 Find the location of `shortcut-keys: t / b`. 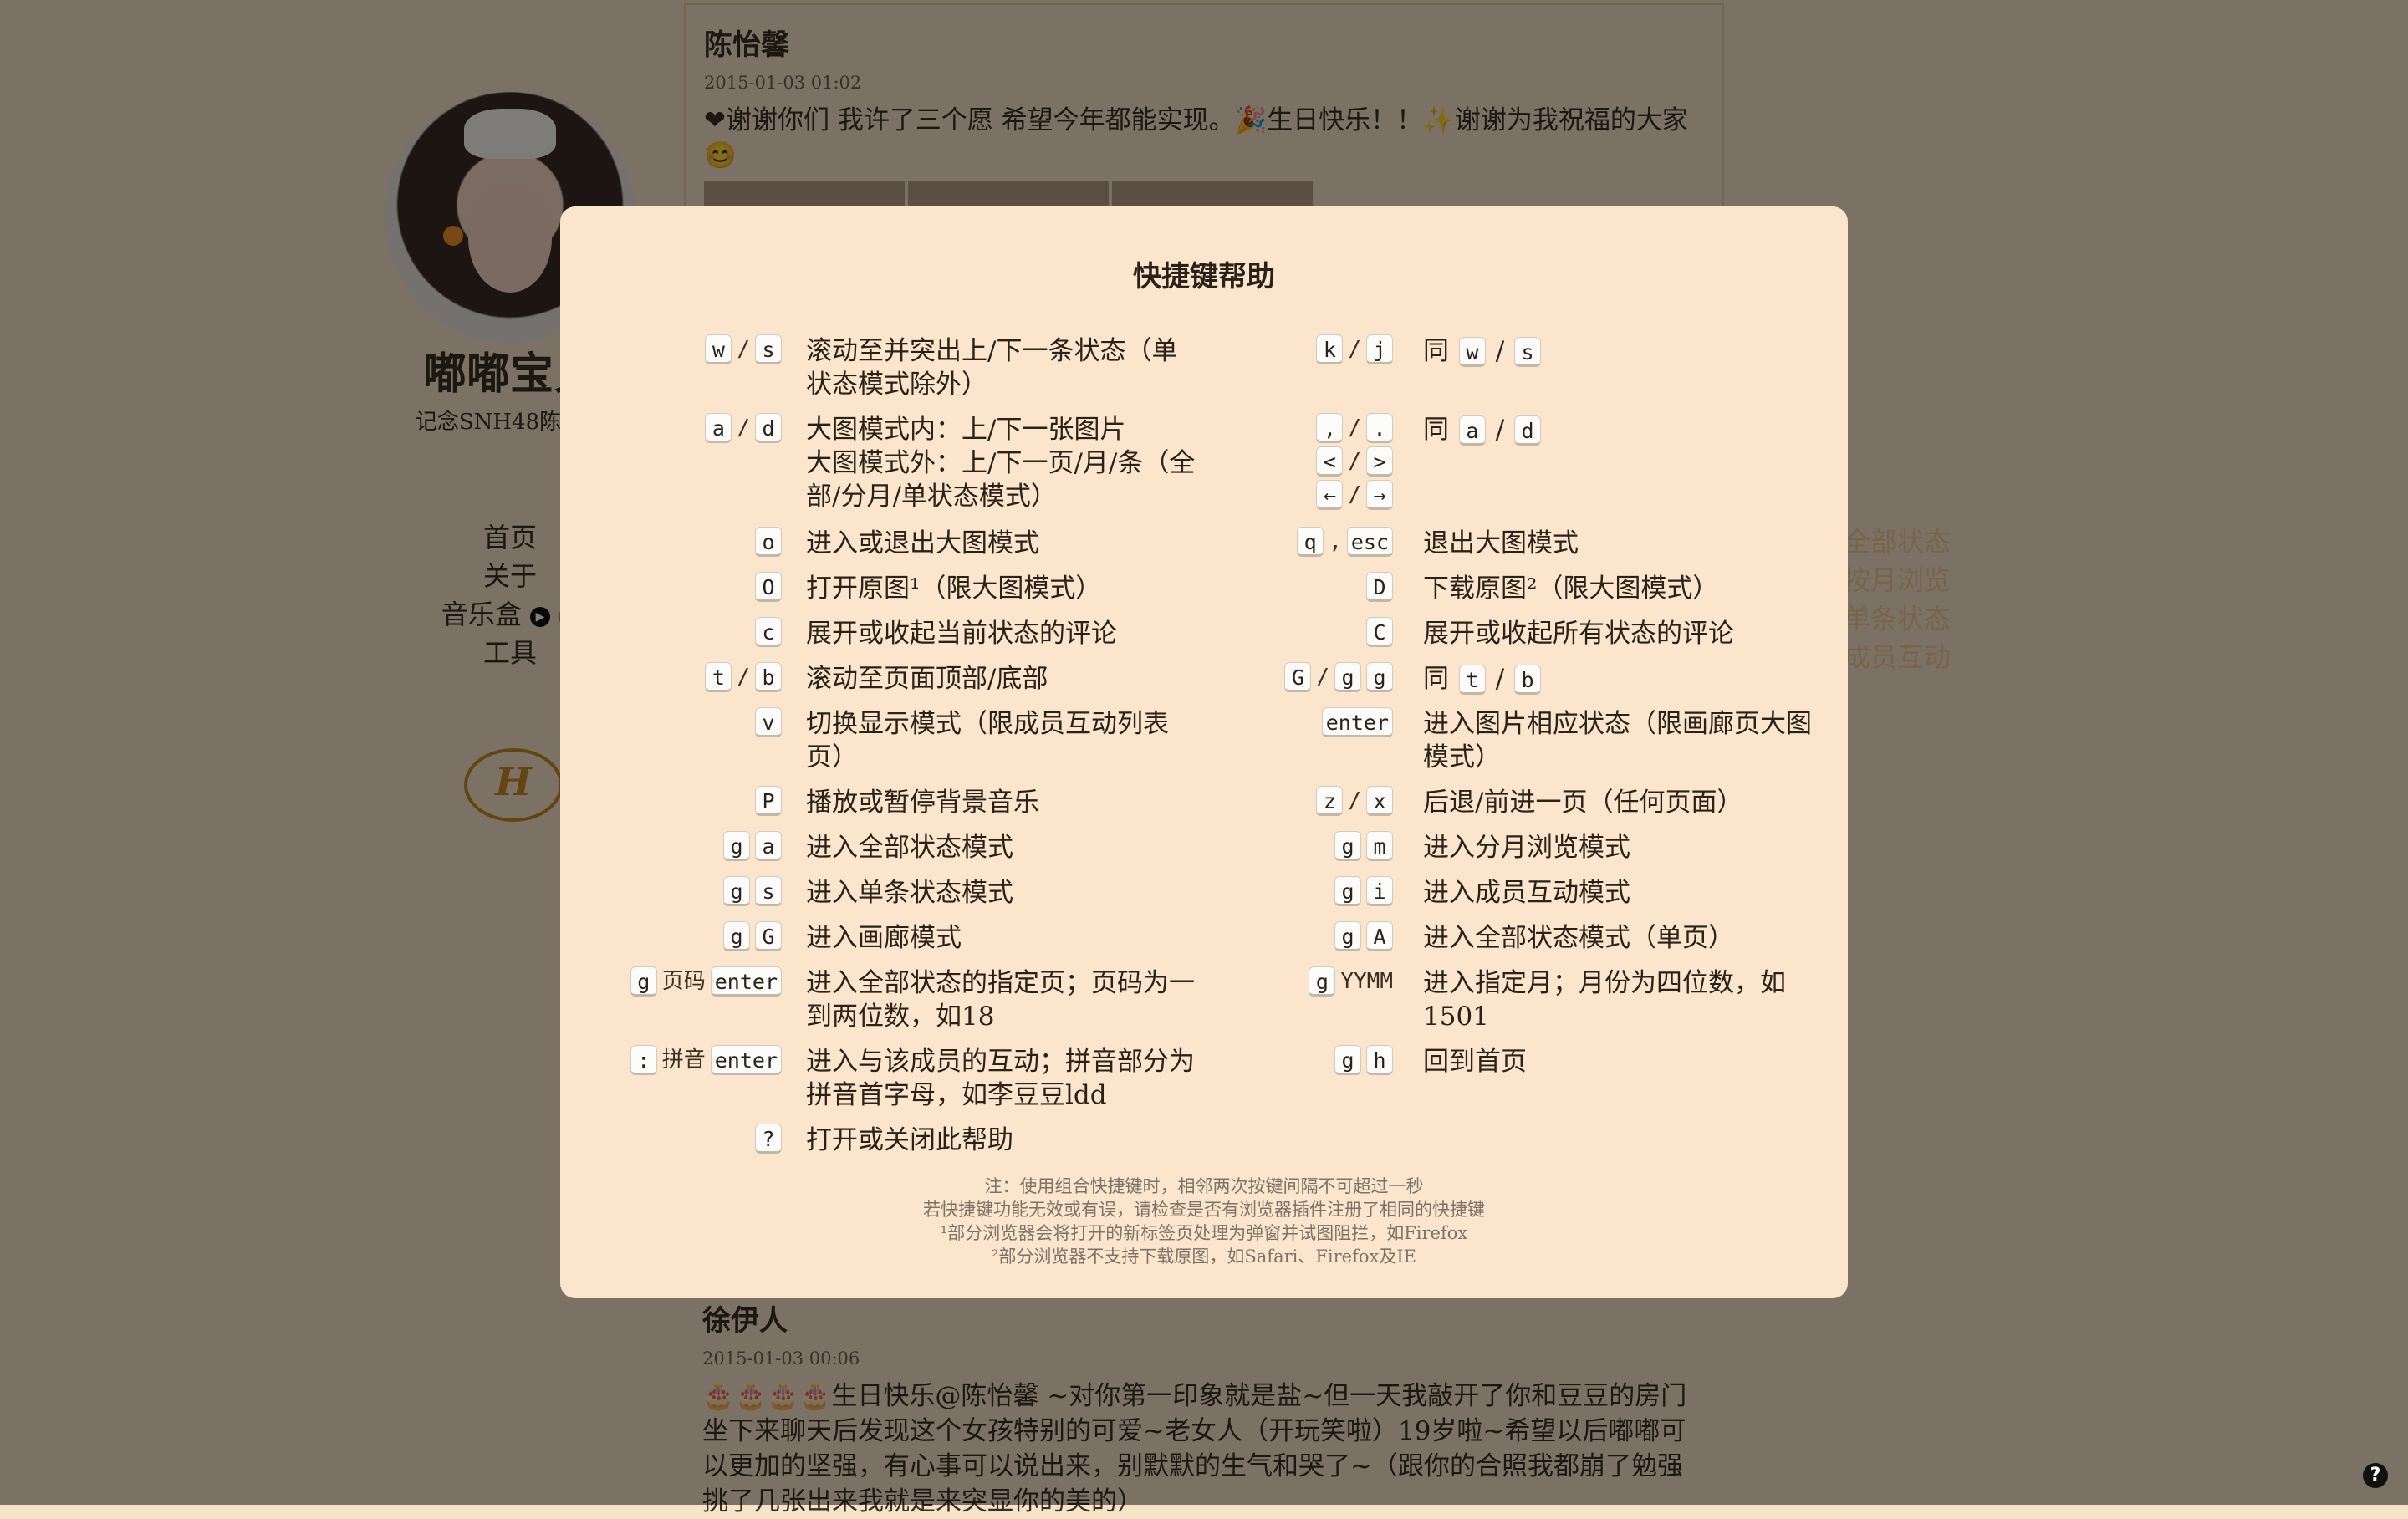

shortcut-keys: t / b is located at coordinates (671, 677).